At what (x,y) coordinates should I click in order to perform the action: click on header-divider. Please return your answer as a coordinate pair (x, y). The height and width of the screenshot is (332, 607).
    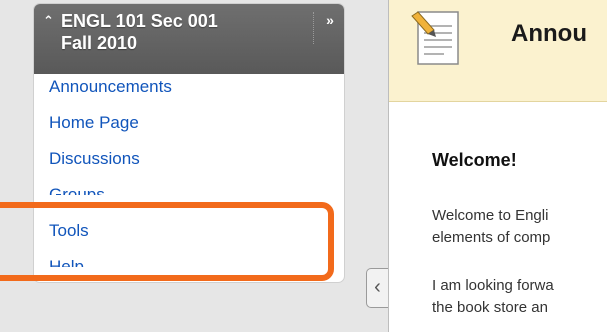
    Looking at the image, I should click on (313, 28).